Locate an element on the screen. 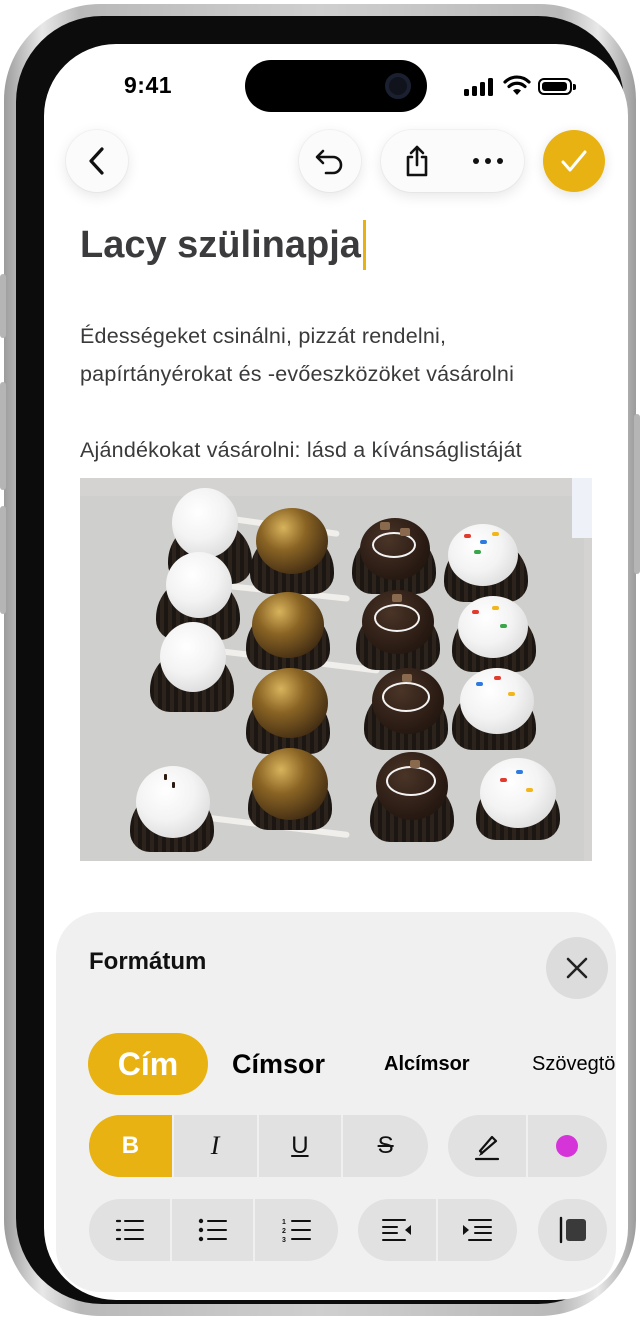 Image resolution: width=640 pixels, height=1320 pixels. dashed-list-icon is located at coordinates (129, 1230).